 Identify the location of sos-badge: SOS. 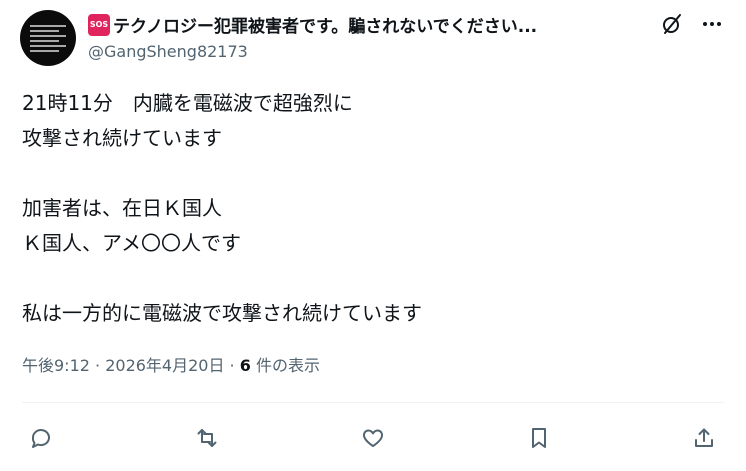
(99, 24).